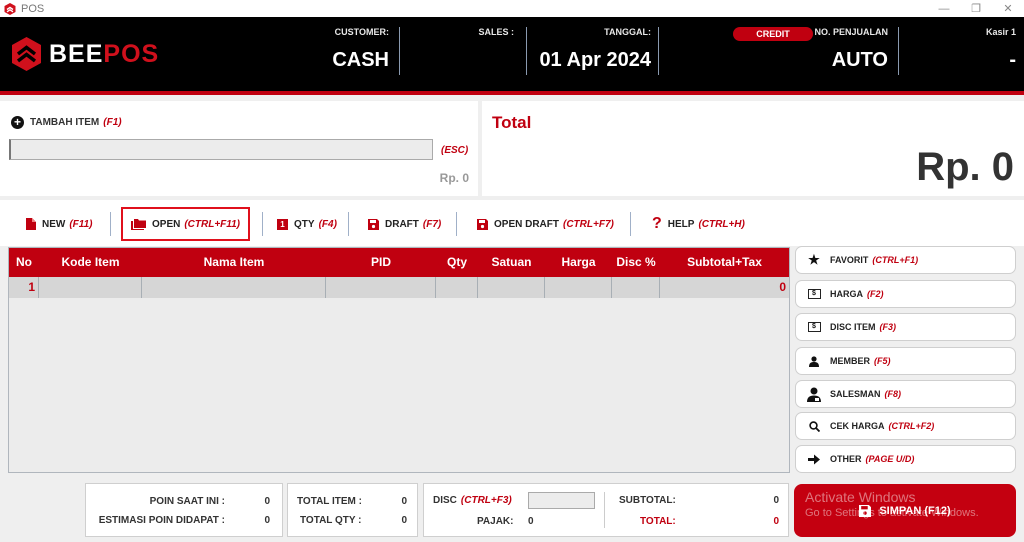  Describe the element at coordinates (578, 287) in the screenshot. I see `cell-harga` at that location.